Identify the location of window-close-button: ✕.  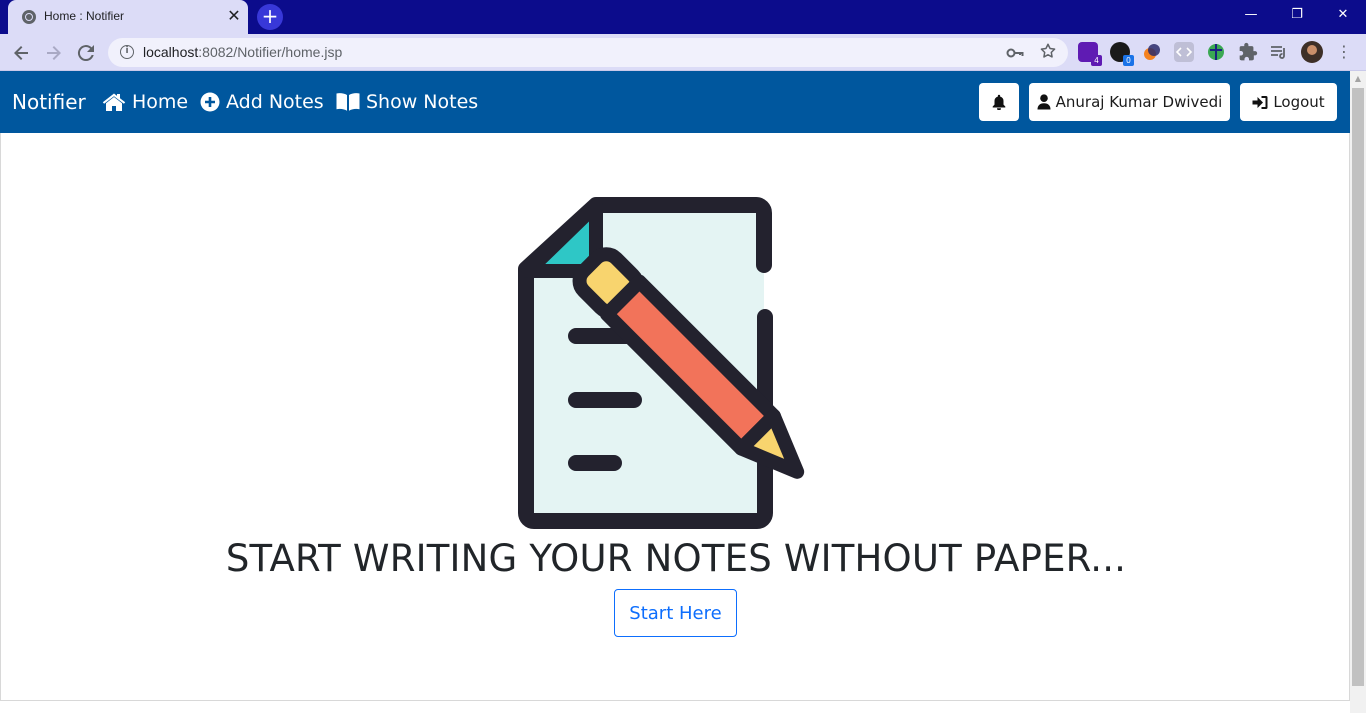
(1343, 15).